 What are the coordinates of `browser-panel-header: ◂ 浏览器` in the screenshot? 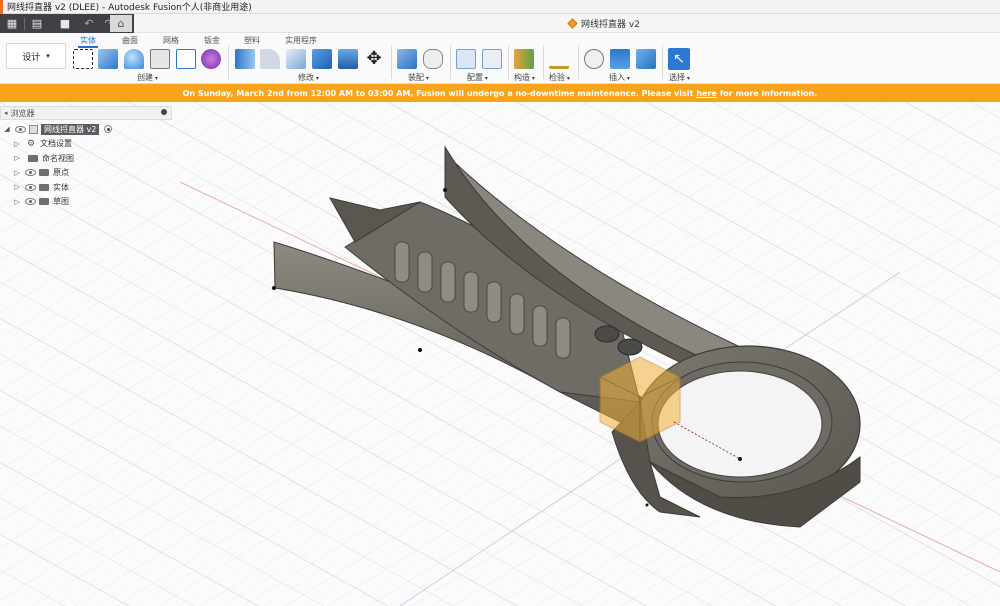 It's located at (86, 113).